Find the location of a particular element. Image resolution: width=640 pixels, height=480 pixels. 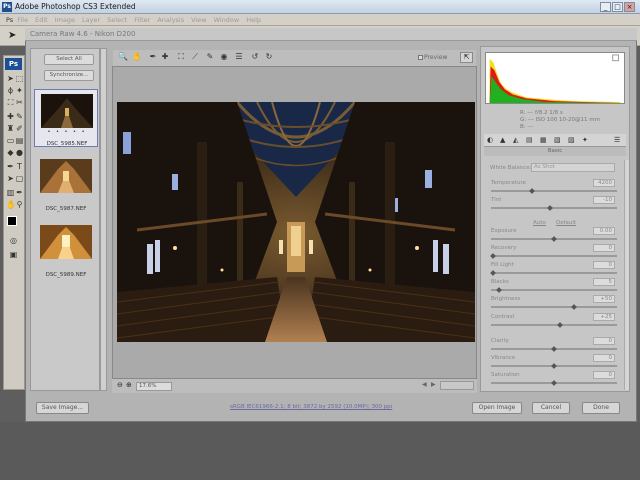

slider-value-field: 4200 is located at coordinates (604, 183).